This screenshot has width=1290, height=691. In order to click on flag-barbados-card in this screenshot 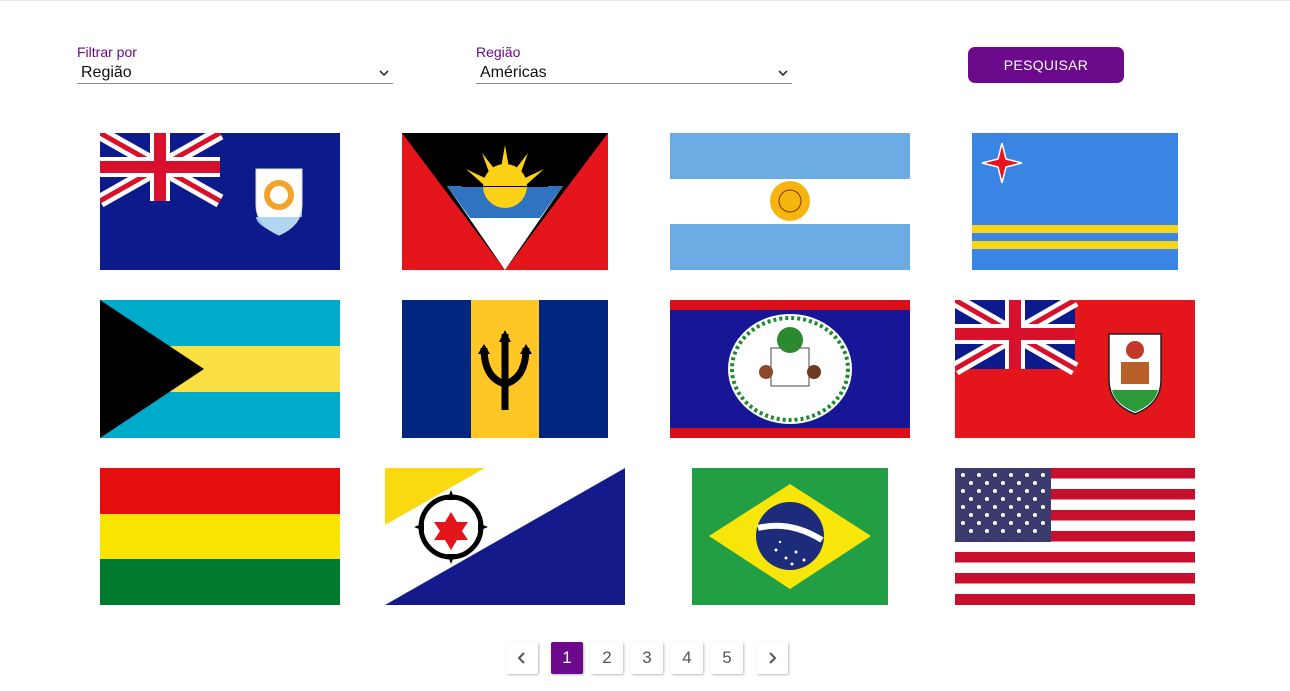, I will do `click(505, 369)`.